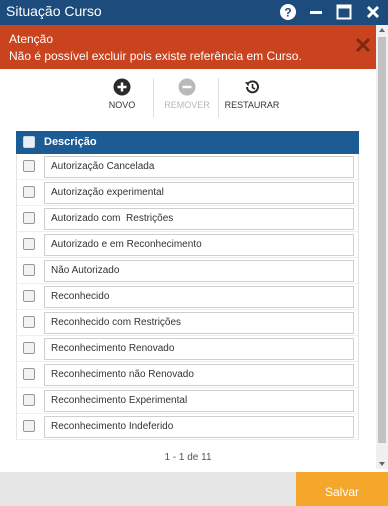 This screenshot has width=388, height=506. What do you see at coordinates (188, 457) in the screenshot?
I see `pagination-info: 1 - 1 de 11` at bounding box center [188, 457].